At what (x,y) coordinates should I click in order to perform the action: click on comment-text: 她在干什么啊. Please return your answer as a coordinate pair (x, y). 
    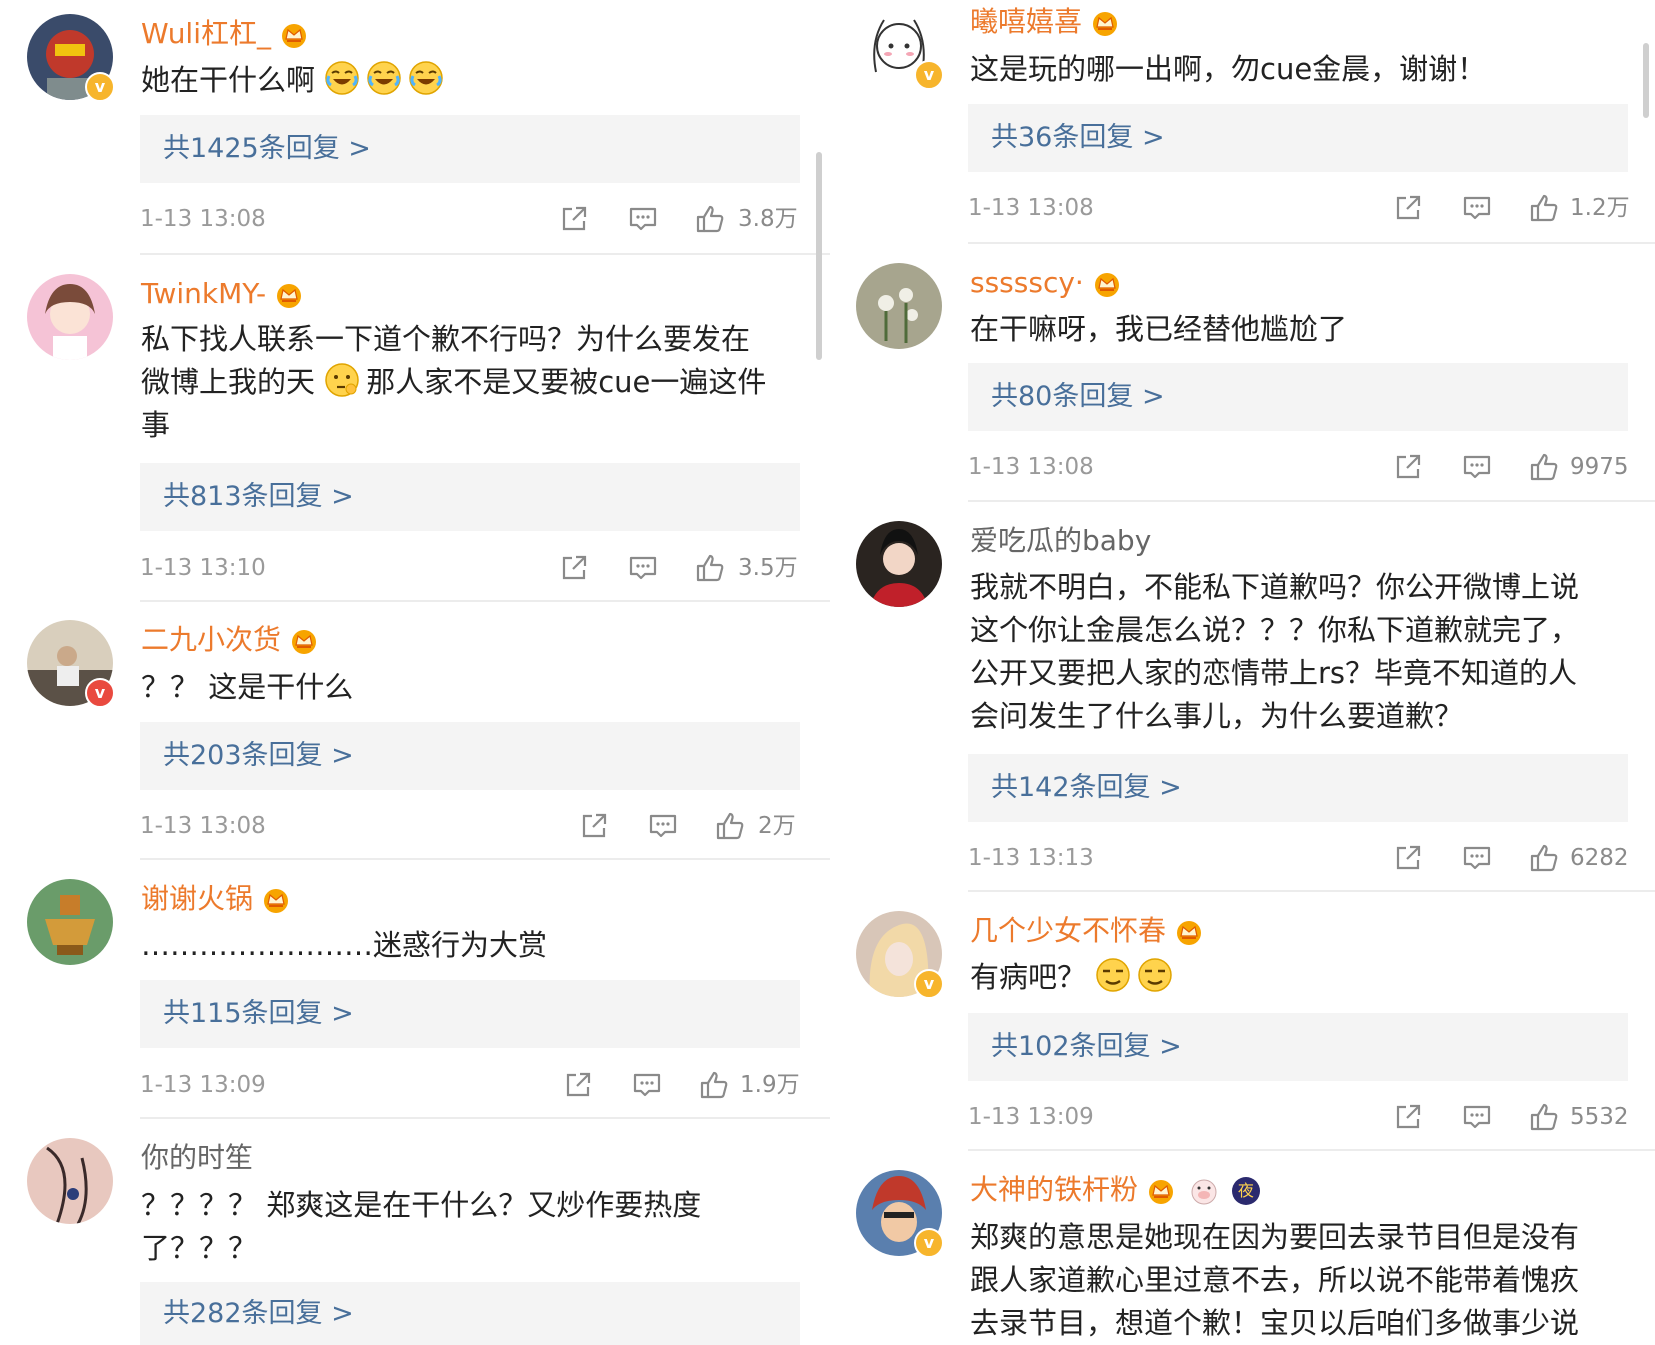
    Looking at the image, I should click on (295, 80).